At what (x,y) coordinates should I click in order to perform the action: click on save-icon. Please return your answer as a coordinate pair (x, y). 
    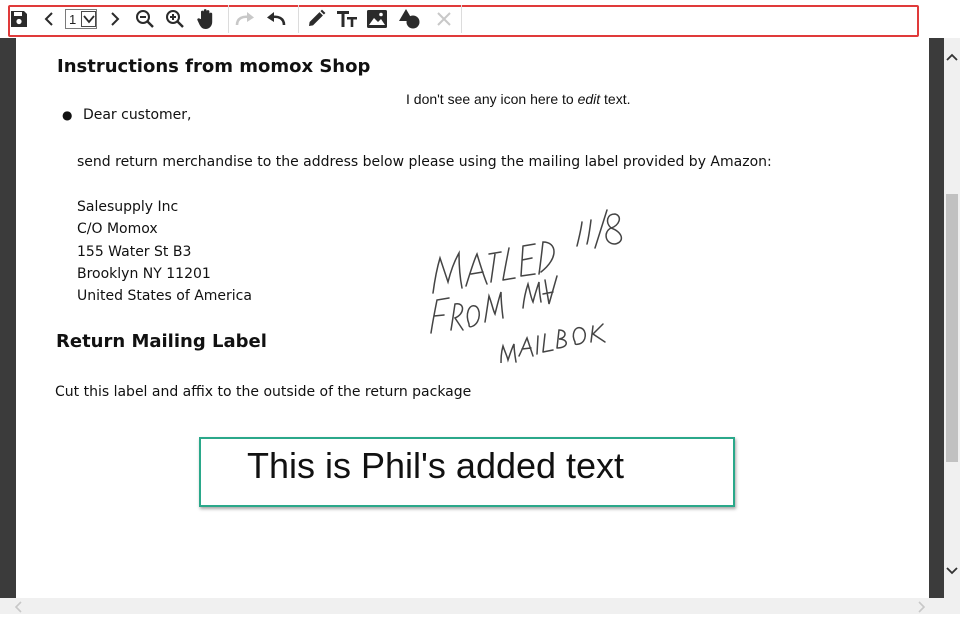
    Looking at the image, I should click on (19, 19).